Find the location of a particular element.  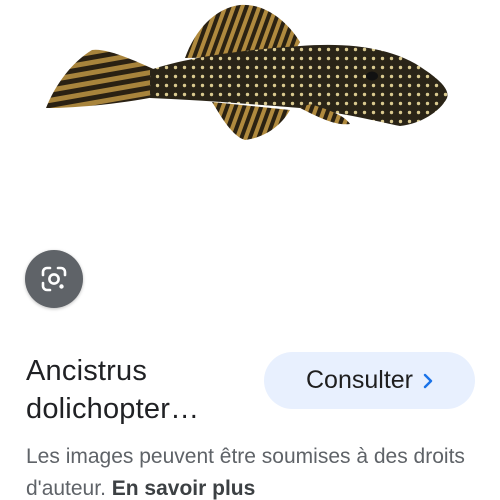

visit-button-label: Consulter is located at coordinates (359, 380).